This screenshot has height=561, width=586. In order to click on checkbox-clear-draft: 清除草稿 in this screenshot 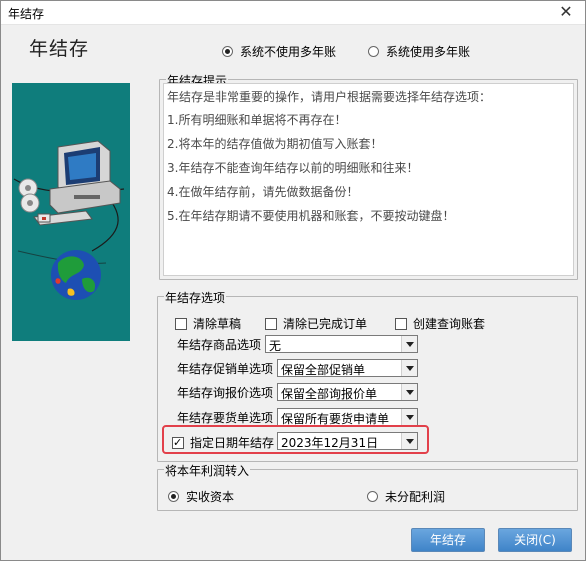, I will do `click(208, 323)`.